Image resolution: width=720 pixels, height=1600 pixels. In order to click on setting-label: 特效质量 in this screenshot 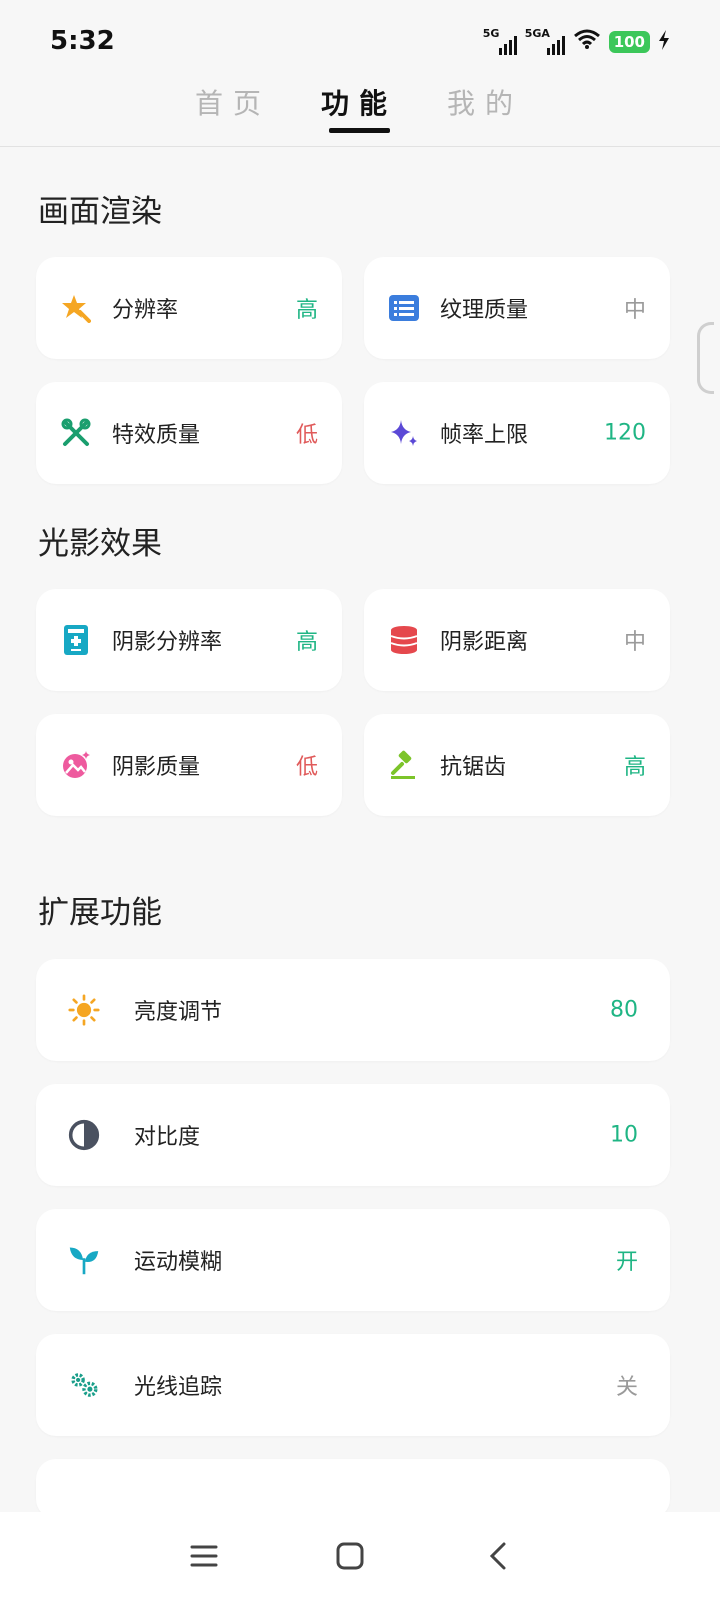, I will do `click(156, 435)`.